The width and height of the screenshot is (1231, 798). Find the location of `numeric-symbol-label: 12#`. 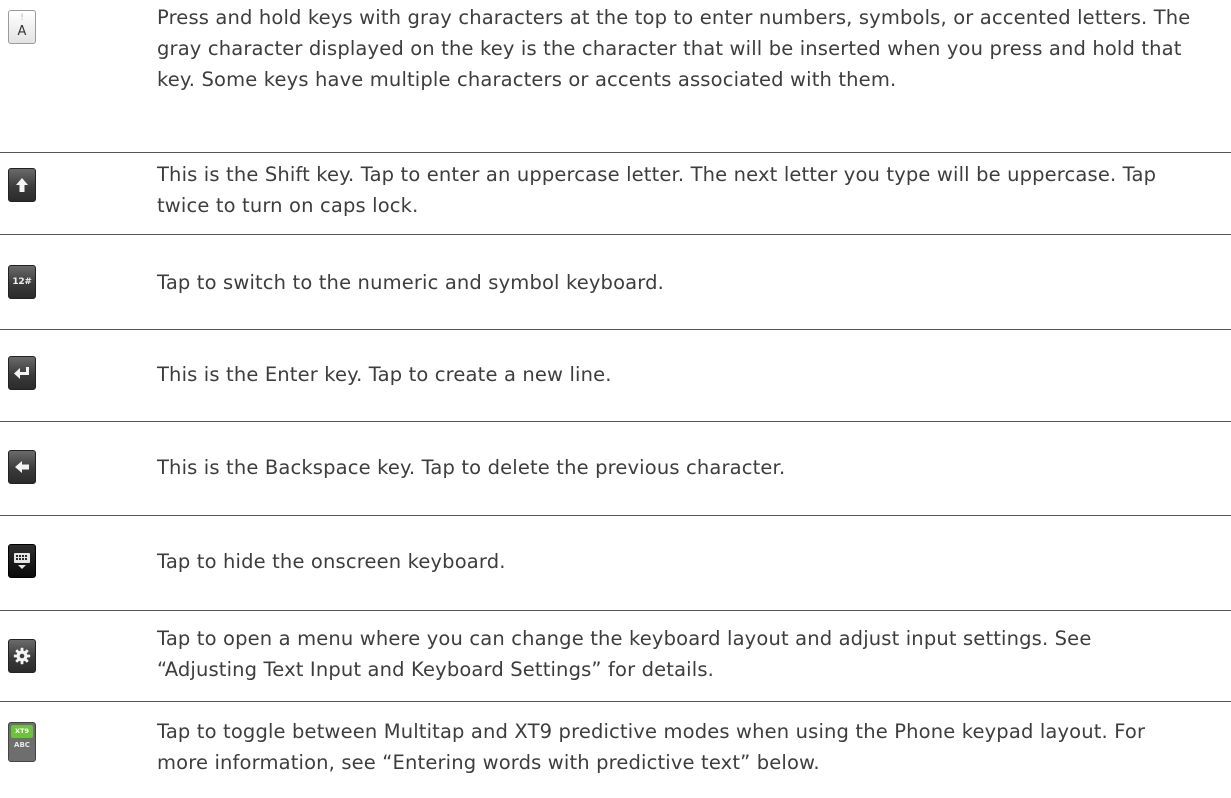

numeric-symbol-label: 12# is located at coordinates (22, 282).